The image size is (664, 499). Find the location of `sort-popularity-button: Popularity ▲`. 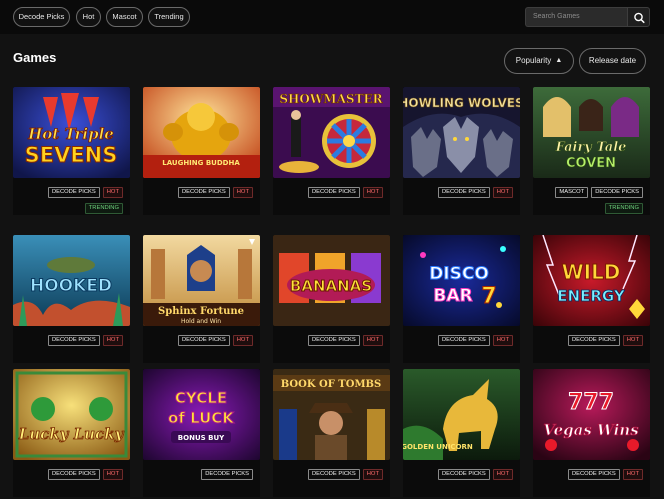

sort-popularity-button: Popularity ▲ is located at coordinates (539, 61).